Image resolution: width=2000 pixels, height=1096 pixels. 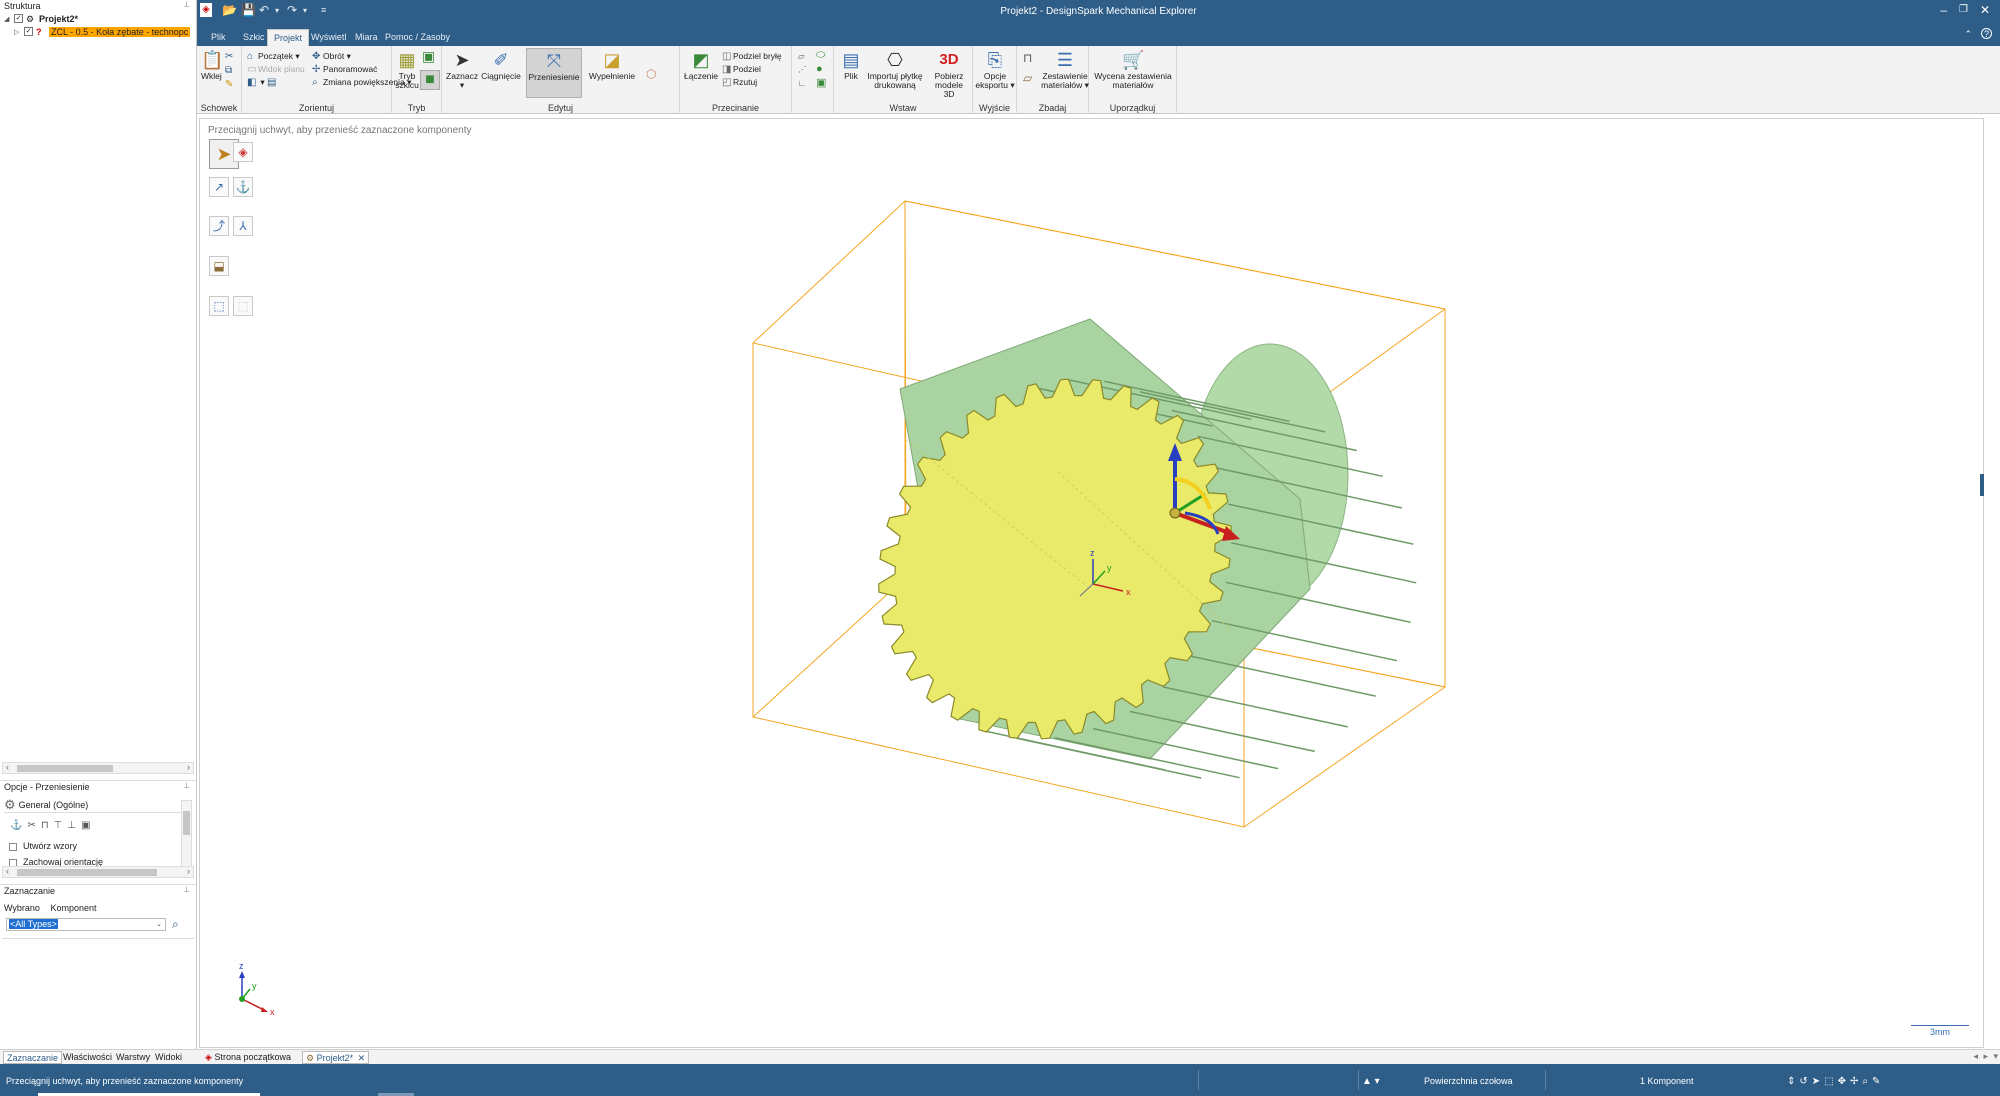 I want to click on cursor-icon: ➤, so click(x=1818, y=1081).